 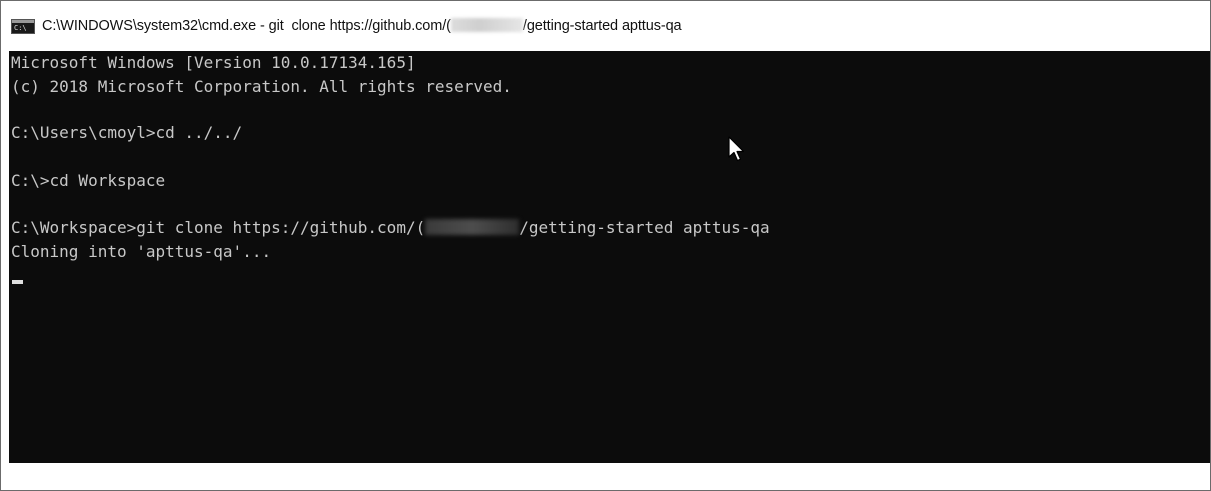 I want to click on console-icon-text: C:\, so click(x=20, y=27).